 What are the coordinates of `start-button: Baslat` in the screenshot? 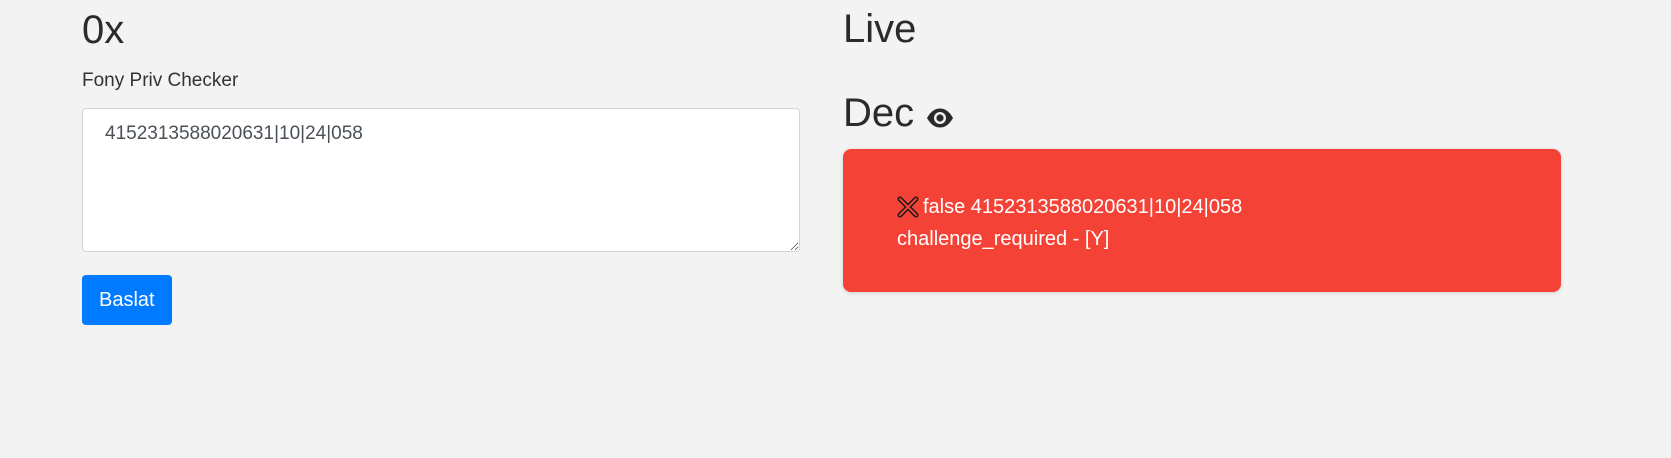 It's located at (127, 300).